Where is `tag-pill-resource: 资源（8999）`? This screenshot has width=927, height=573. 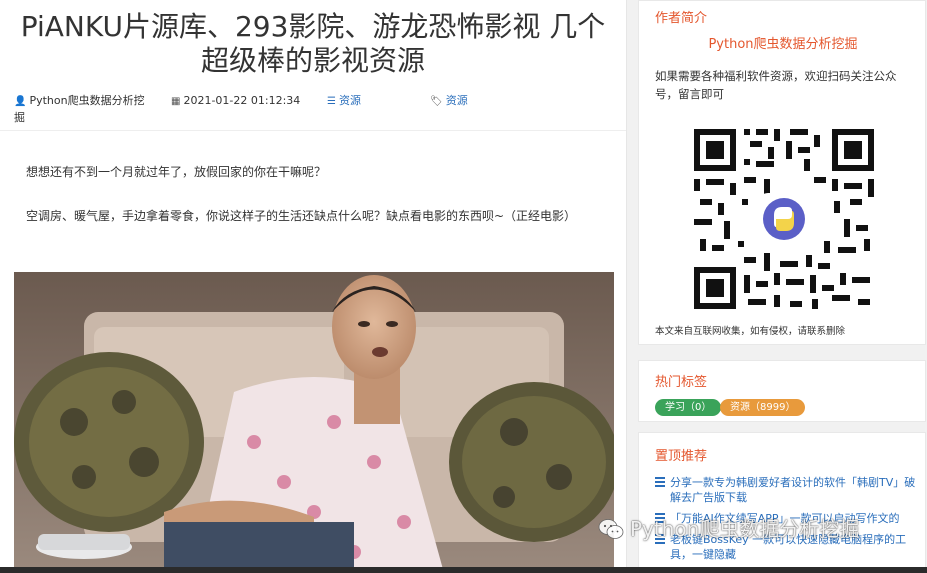
tag-pill-resource: 资源（8999） is located at coordinates (763, 407).